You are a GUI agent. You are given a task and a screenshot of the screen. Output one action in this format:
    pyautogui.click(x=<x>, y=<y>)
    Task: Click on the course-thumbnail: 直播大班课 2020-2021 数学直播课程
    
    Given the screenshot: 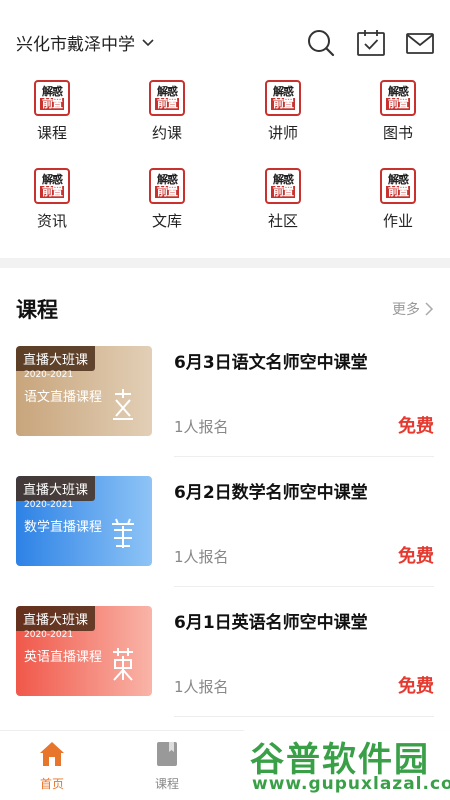 What is the action you would take?
    pyautogui.click(x=84, y=521)
    